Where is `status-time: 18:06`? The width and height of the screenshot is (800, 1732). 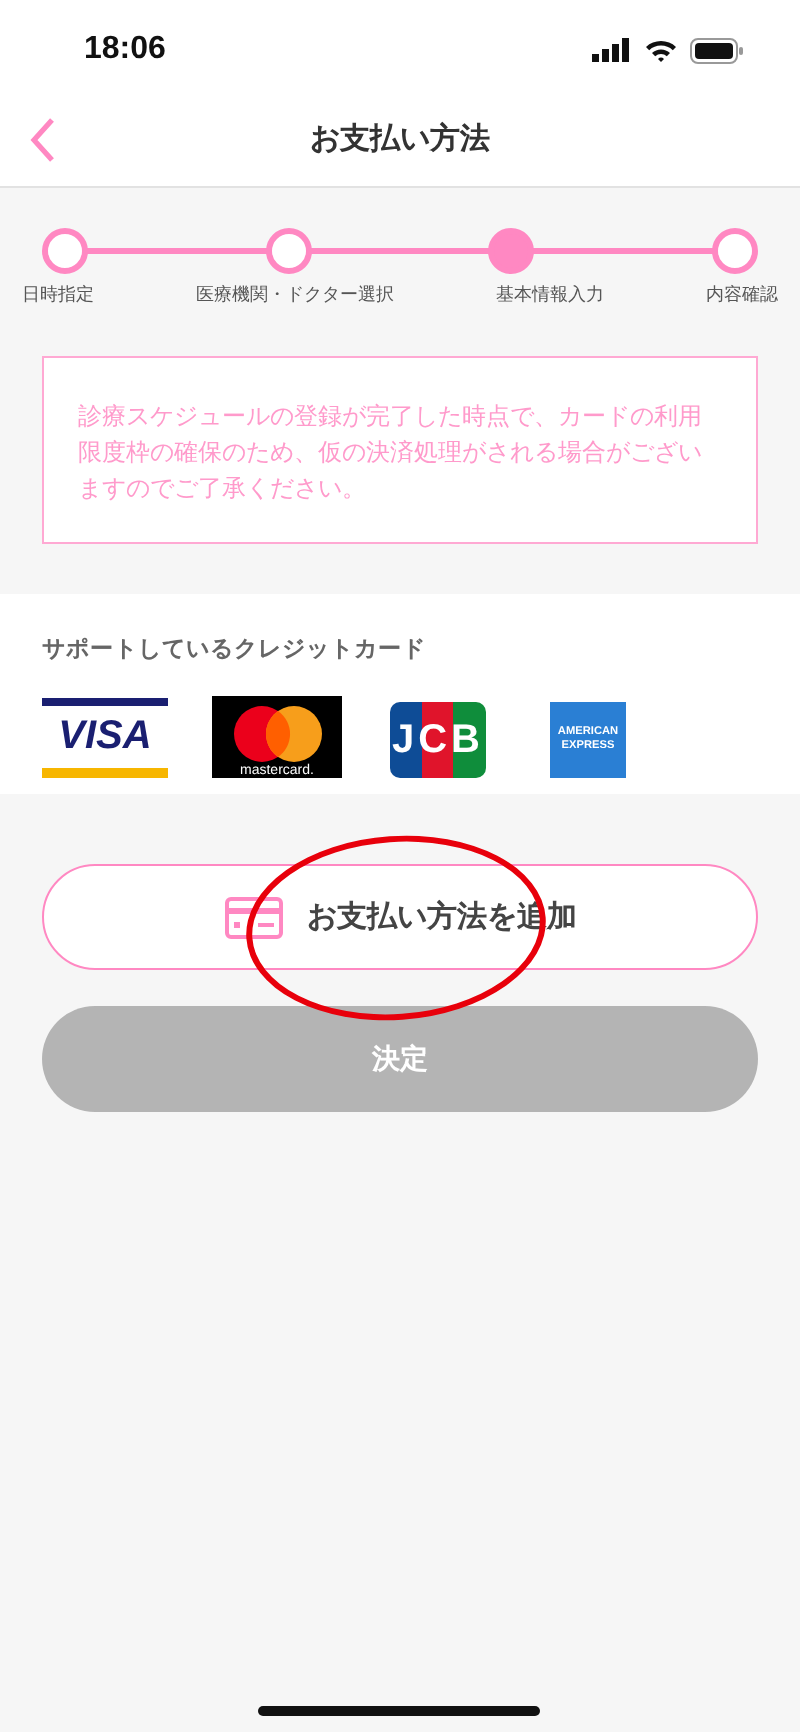
status-time: 18:06 is located at coordinates (125, 49).